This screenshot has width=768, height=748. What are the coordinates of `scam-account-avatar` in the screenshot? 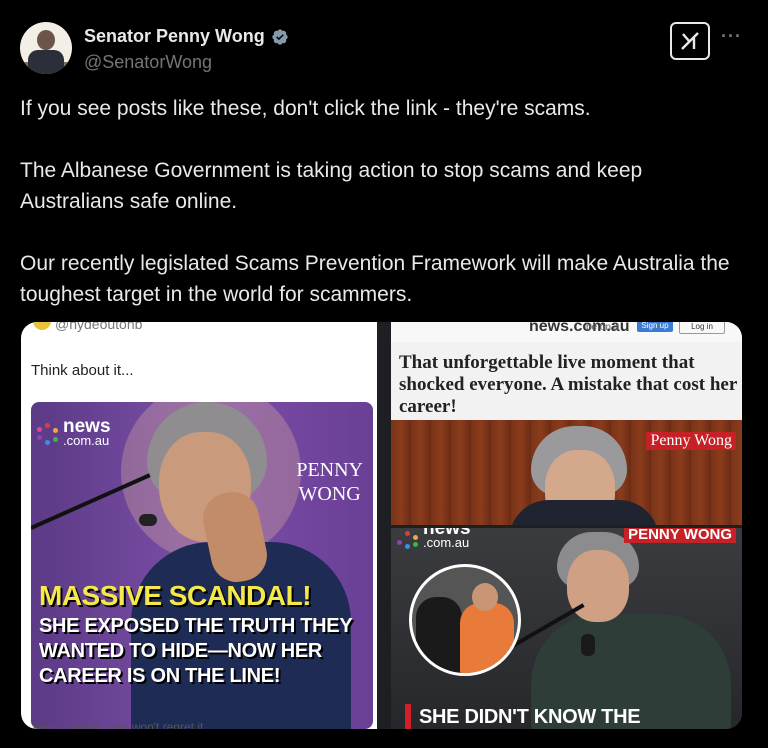 It's located at (42, 326).